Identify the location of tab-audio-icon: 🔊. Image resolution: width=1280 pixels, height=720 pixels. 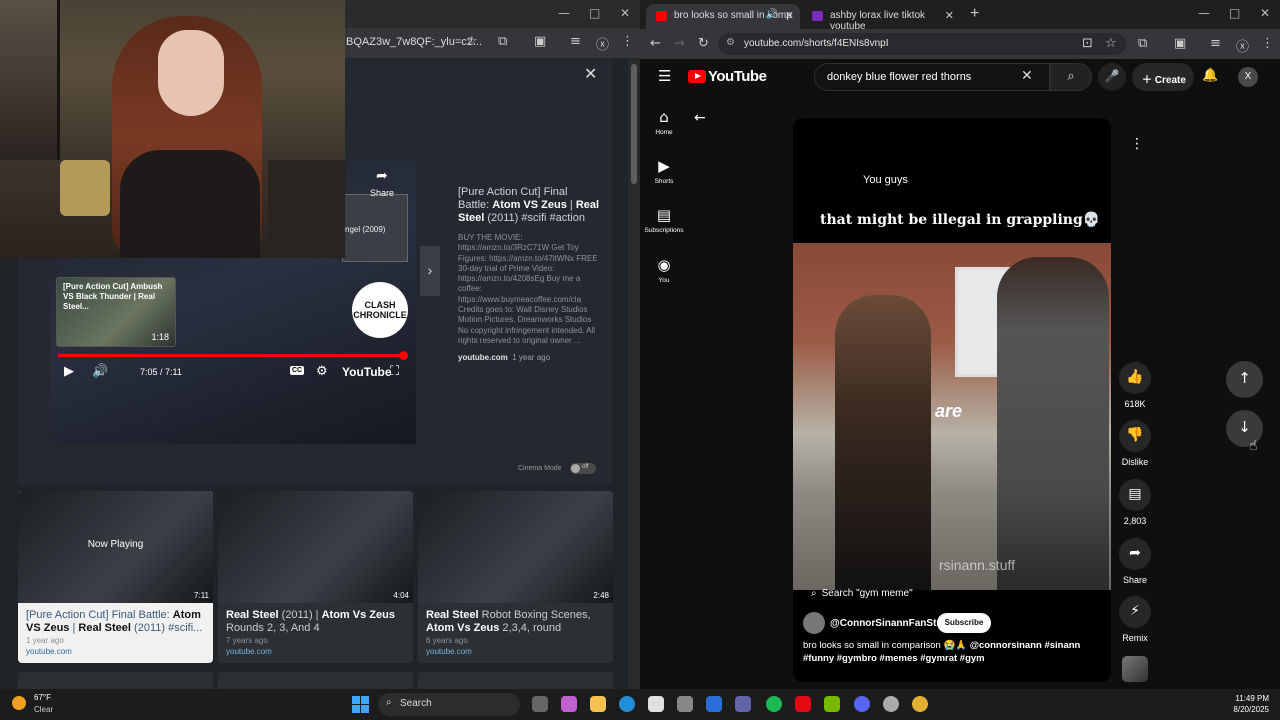
(772, 14).